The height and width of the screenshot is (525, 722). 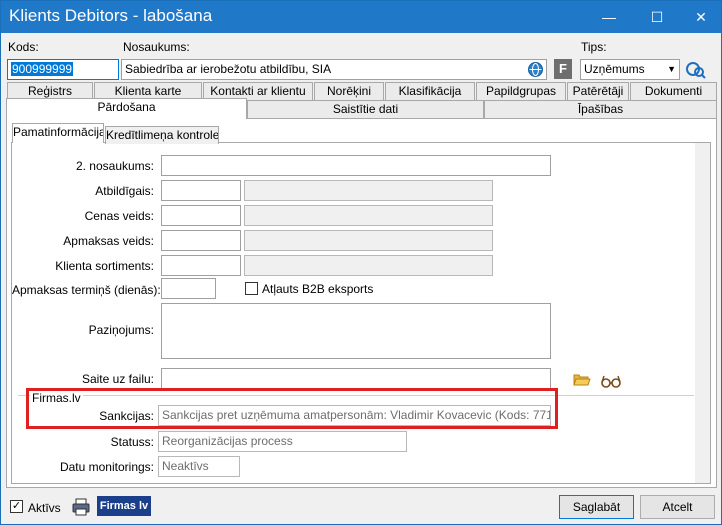 I want to click on tips-select: Uzņēmums ▼, so click(x=630, y=69).